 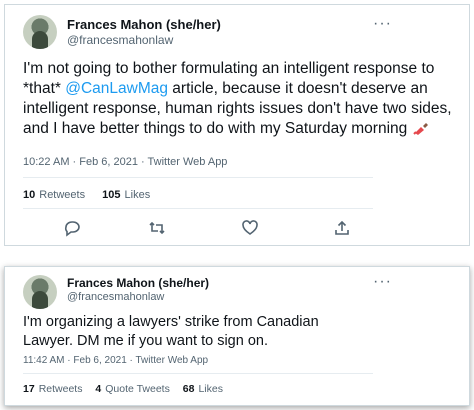 I want to click on retweets-stat: 10 Retweets, so click(x=54, y=195).